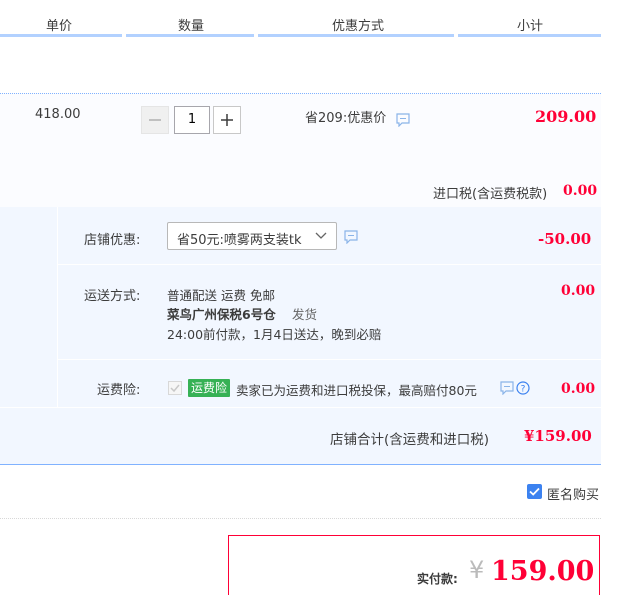 Image resolution: width=642 pixels, height=595 pixels. Describe the element at coordinates (119, 390) in the screenshot. I see `insurance-label: 运费险:` at that location.